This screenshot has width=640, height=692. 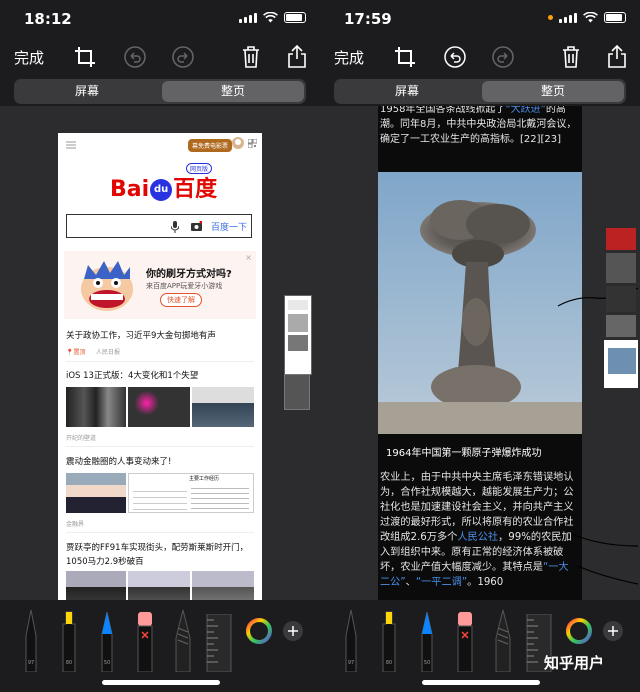 What do you see at coordinates (130, 189) in the screenshot?
I see `logo-text-left: Bai` at bounding box center [130, 189].